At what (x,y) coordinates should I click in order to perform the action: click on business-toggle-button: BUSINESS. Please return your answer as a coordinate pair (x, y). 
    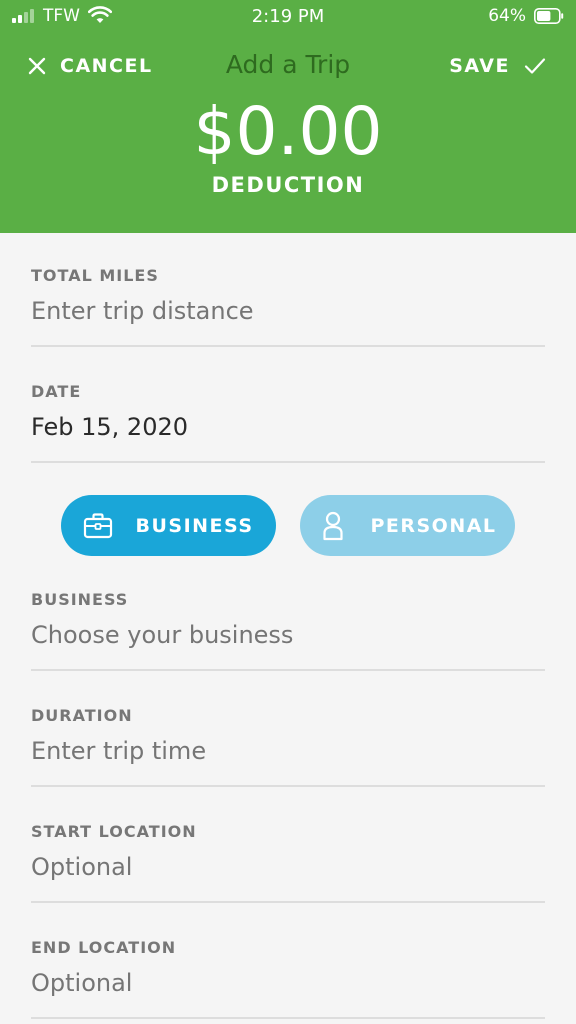
    Looking at the image, I should click on (168, 525).